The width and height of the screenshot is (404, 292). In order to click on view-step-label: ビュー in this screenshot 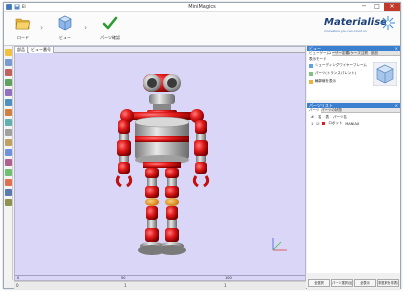, I will do `click(65, 37)`.